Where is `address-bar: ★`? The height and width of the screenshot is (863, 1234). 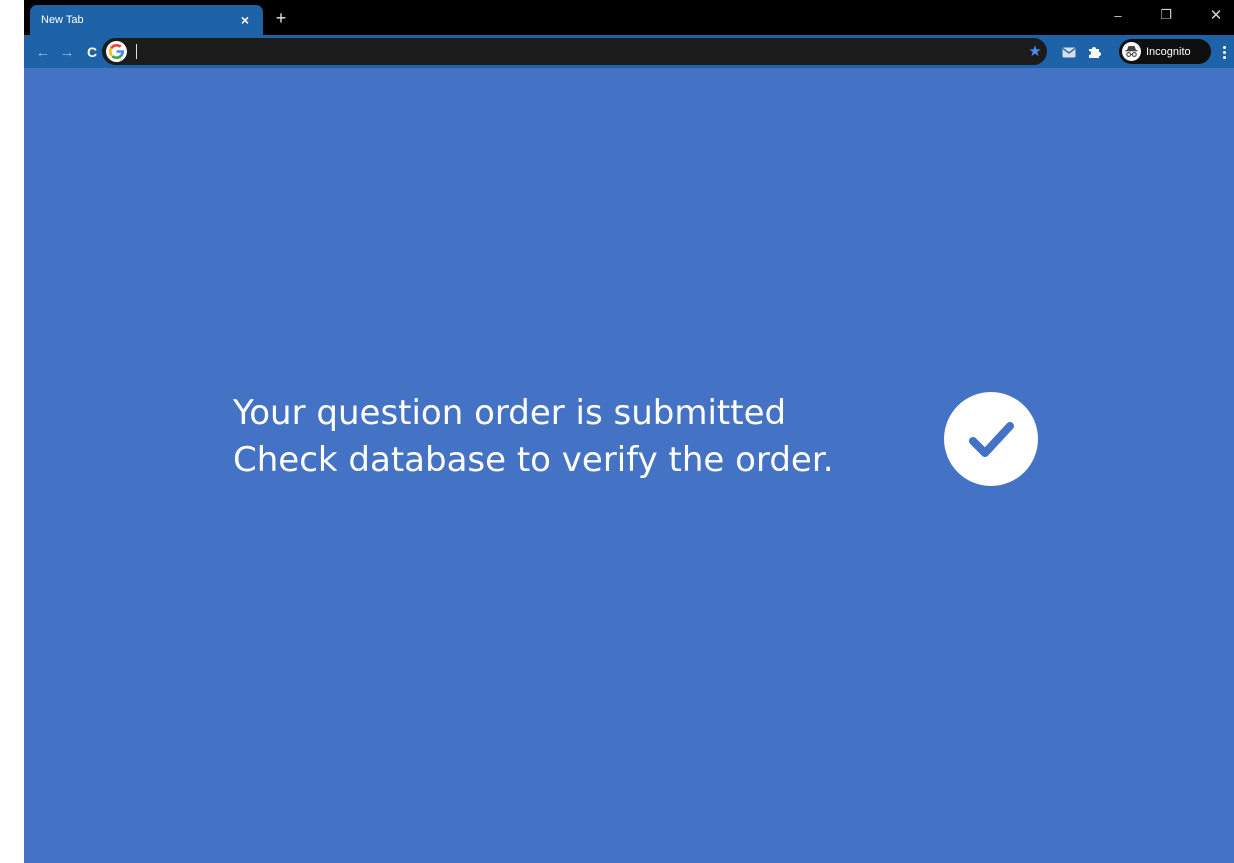 address-bar: ★ is located at coordinates (574, 51).